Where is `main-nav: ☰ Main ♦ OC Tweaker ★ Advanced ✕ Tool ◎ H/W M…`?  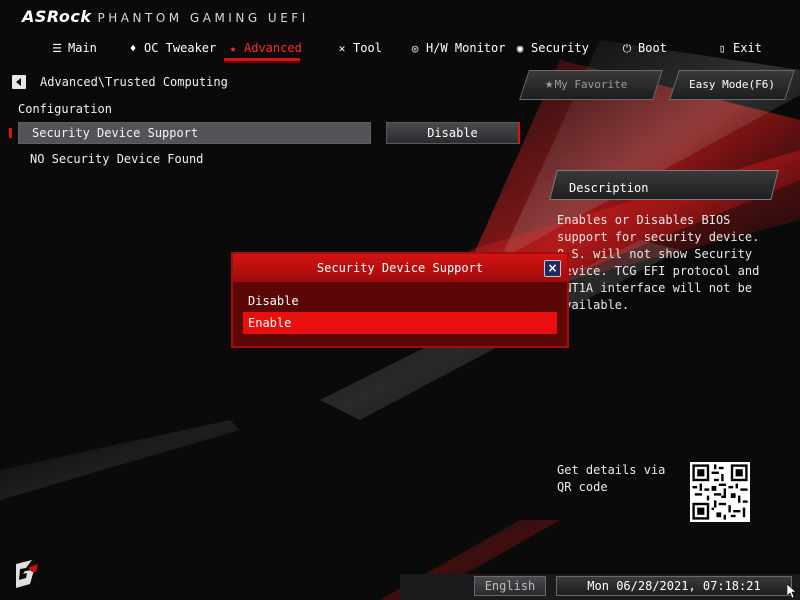 main-nav: ☰ Main ♦ OC Tweaker ★ Advanced ✕ Tool ◎ H/W M… is located at coordinates (400, 49).